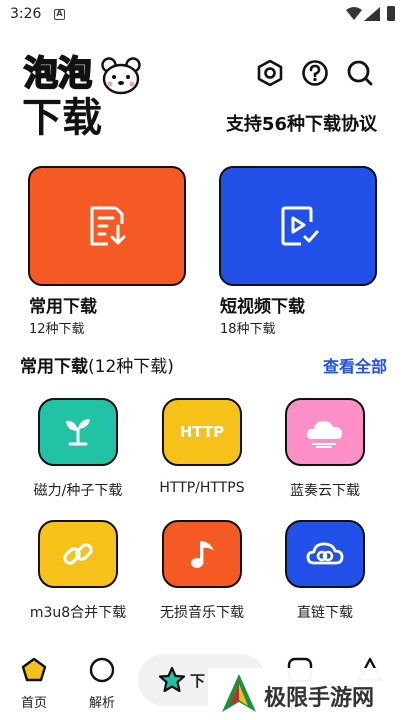  Describe the element at coordinates (131, 367) in the screenshot. I see `section-count: (12种下载)` at that location.